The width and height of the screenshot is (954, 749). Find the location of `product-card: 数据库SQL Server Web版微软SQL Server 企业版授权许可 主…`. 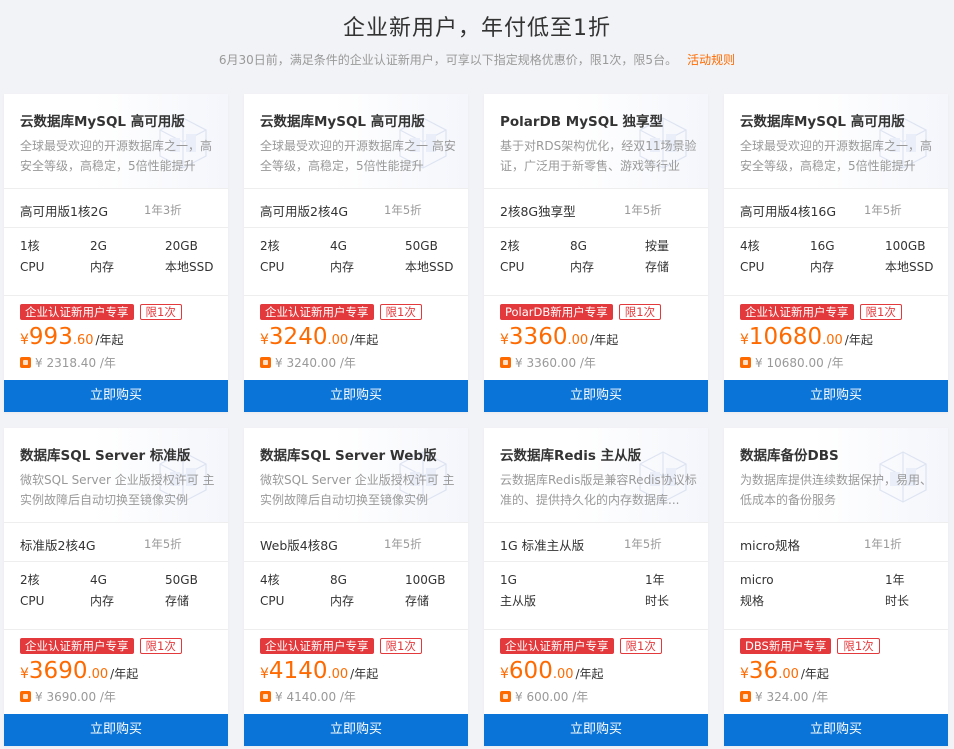

product-card: 数据库SQL Server Web版微软SQL Server 企业版授权许可 主… is located at coordinates (356, 587).